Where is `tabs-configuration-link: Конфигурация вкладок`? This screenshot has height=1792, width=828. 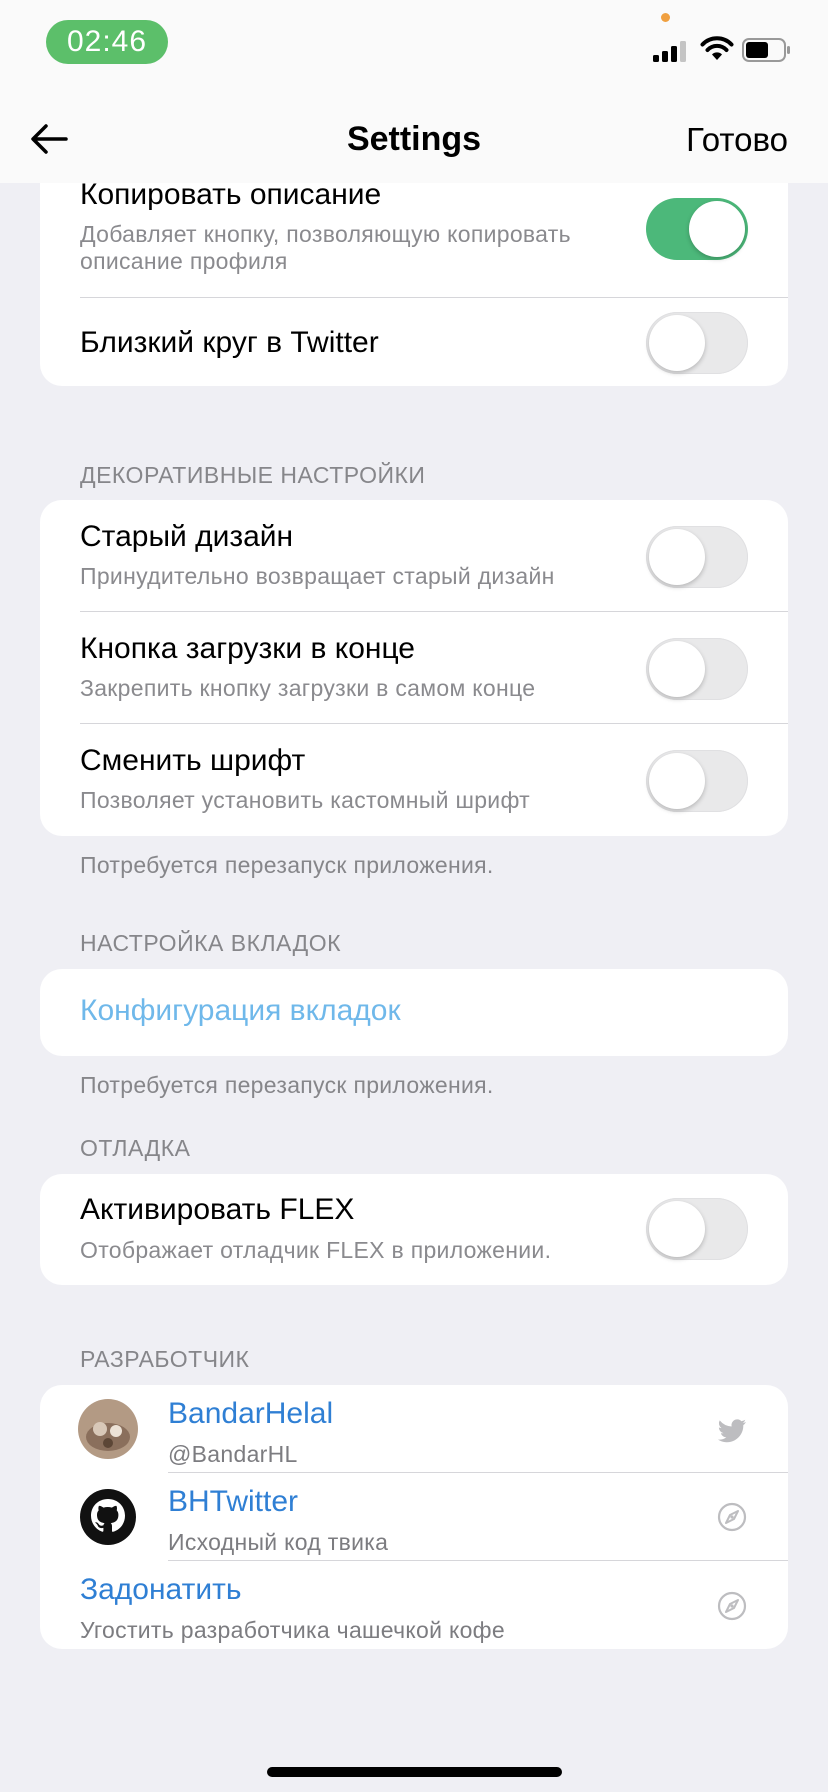 tabs-configuration-link: Конфигурация вкладок is located at coordinates (240, 1011).